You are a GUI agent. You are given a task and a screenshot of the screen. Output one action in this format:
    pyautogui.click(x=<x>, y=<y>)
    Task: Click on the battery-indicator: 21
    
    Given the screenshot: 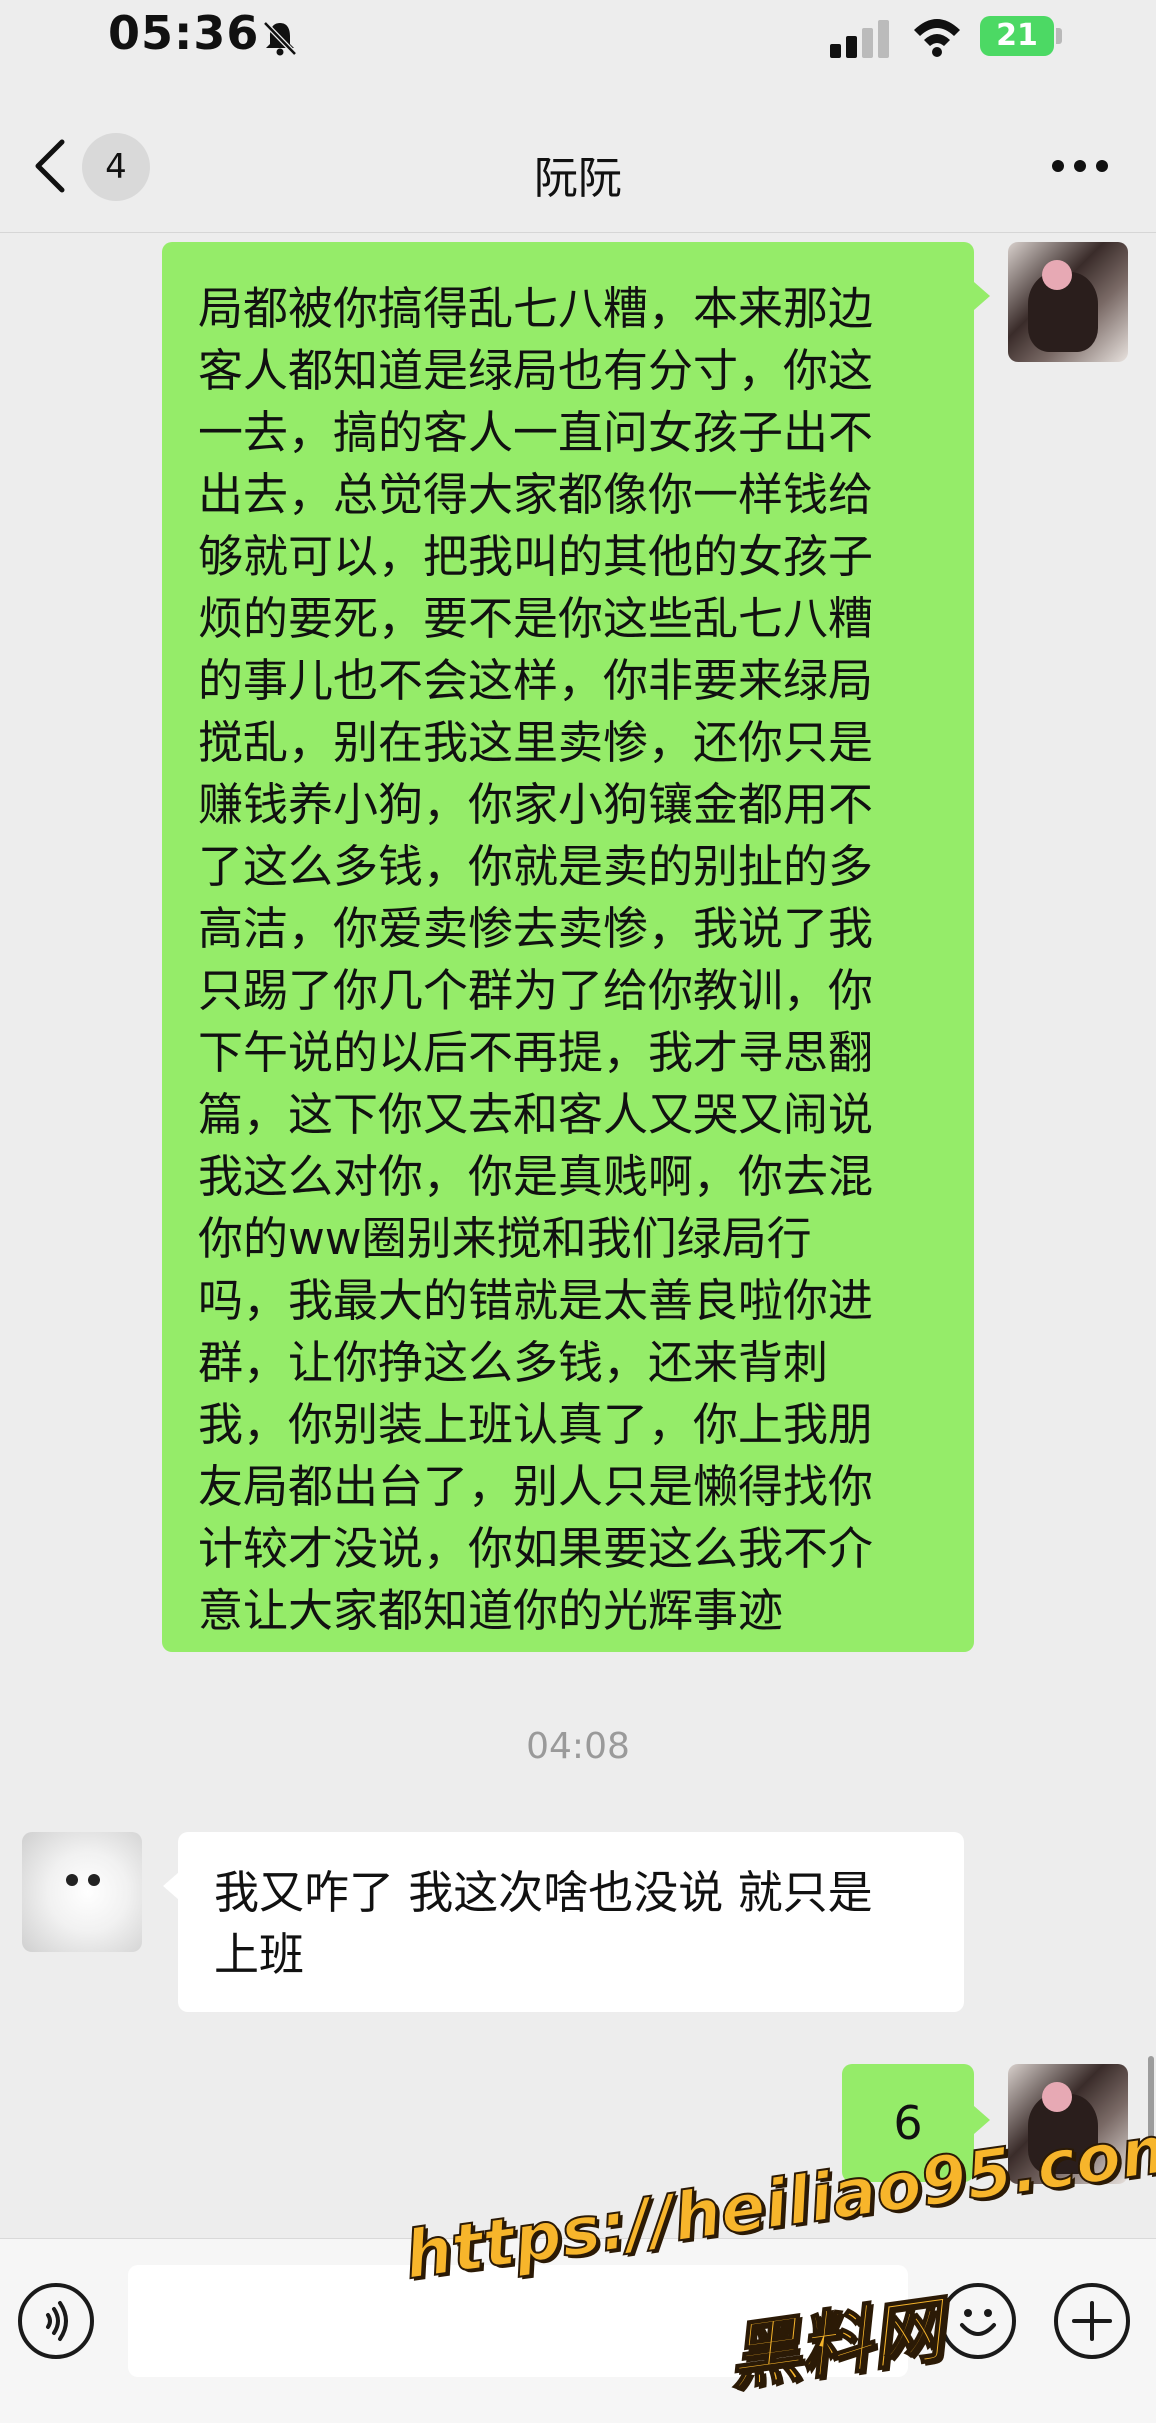 What is the action you would take?
    pyautogui.click(x=1017, y=36)
    